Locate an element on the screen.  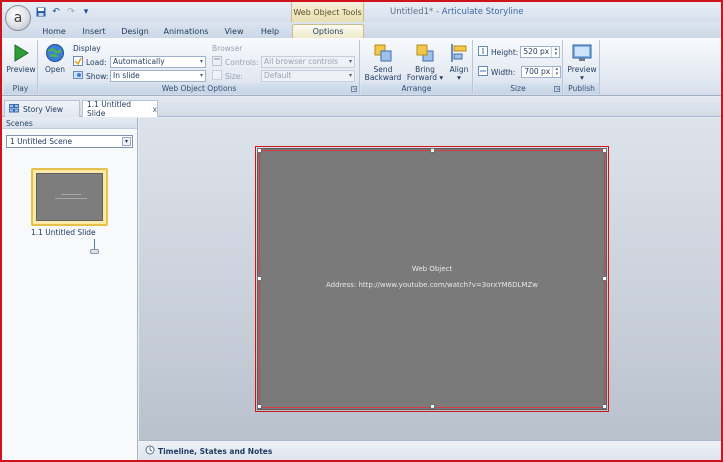
timeline-icon is located at coordinates (150, 451).